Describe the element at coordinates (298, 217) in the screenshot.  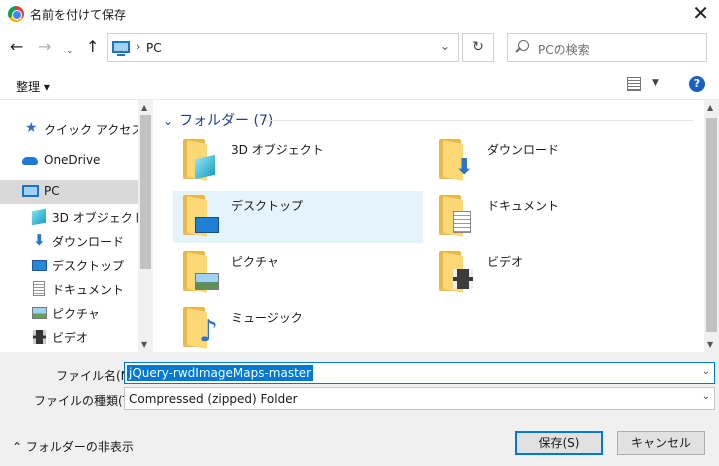
I see `folder-tile-desktop: デスクトップ` at that location.